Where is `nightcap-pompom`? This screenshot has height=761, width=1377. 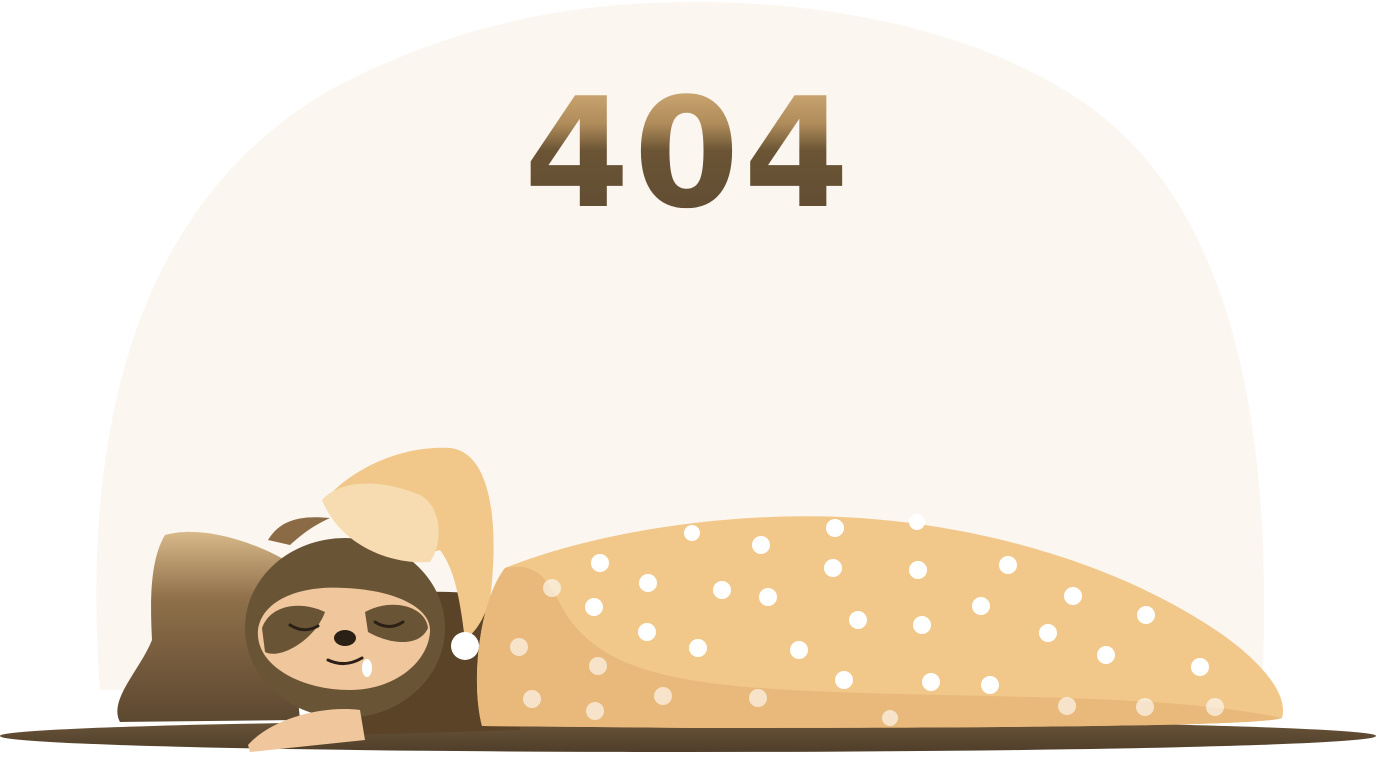
nightcap-pompom is located at coordinates (465, 646).